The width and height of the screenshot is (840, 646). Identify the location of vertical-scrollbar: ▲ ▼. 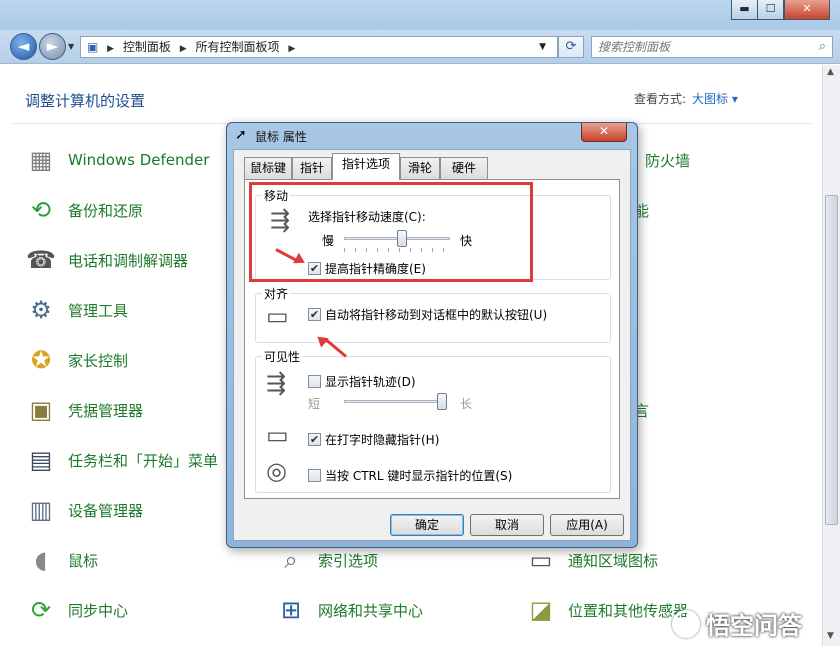
(831, 355).